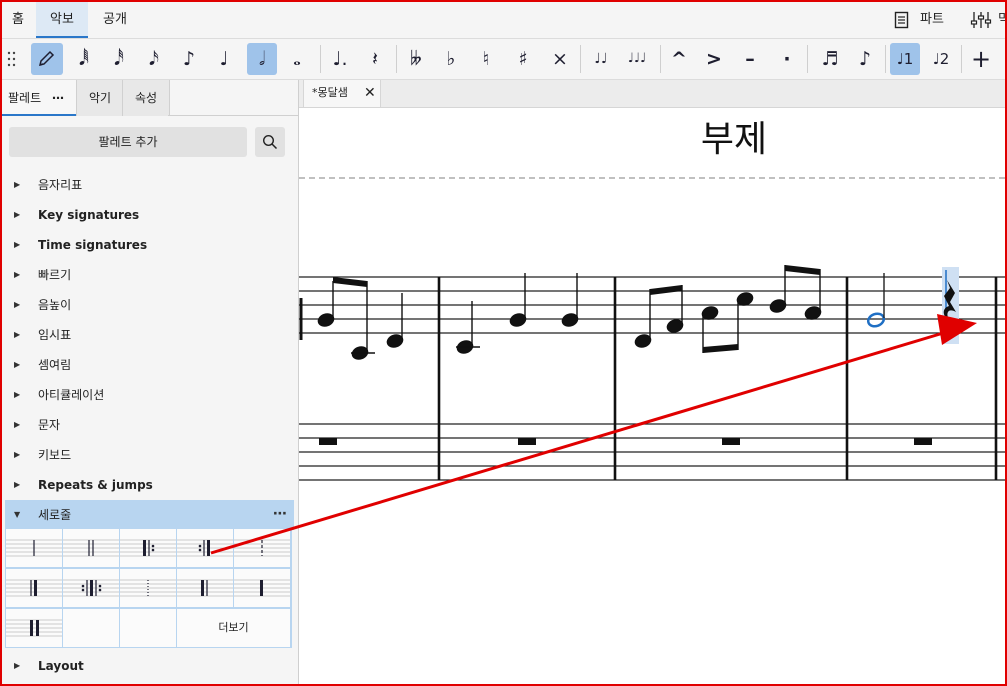 The image size is (1007, 686). I want to click on tab-score: 악보, so click(62, 20).